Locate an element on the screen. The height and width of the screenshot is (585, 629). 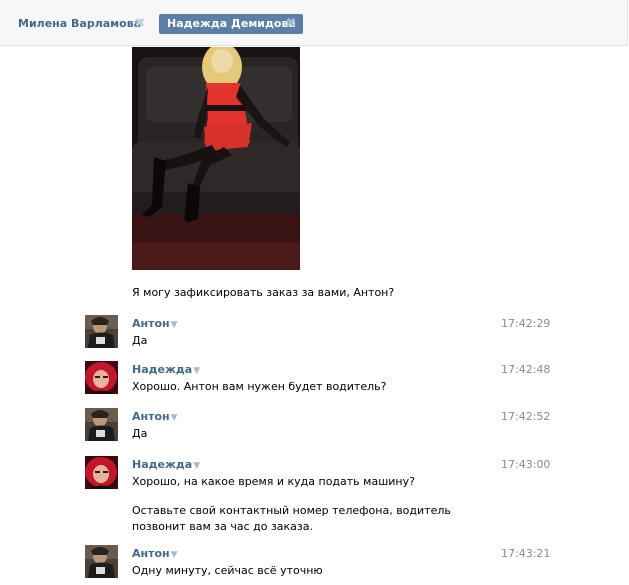
tab-milena-varlamova: Милена Варламова ✖ is located at coordinates (84, 24).